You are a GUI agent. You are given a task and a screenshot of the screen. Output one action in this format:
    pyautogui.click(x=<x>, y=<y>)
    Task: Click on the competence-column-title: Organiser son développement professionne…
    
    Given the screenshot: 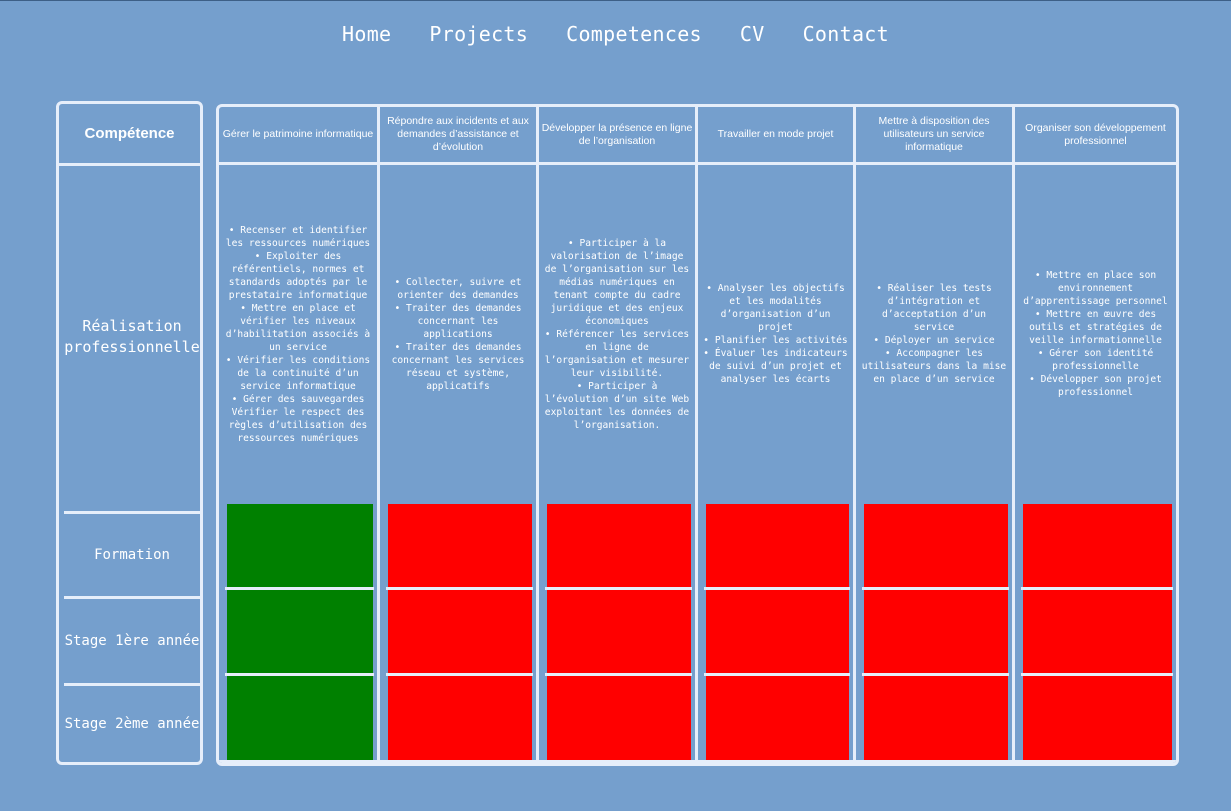 What is the action you would take?
    pyautogui.click(x=1095, y=136)
    